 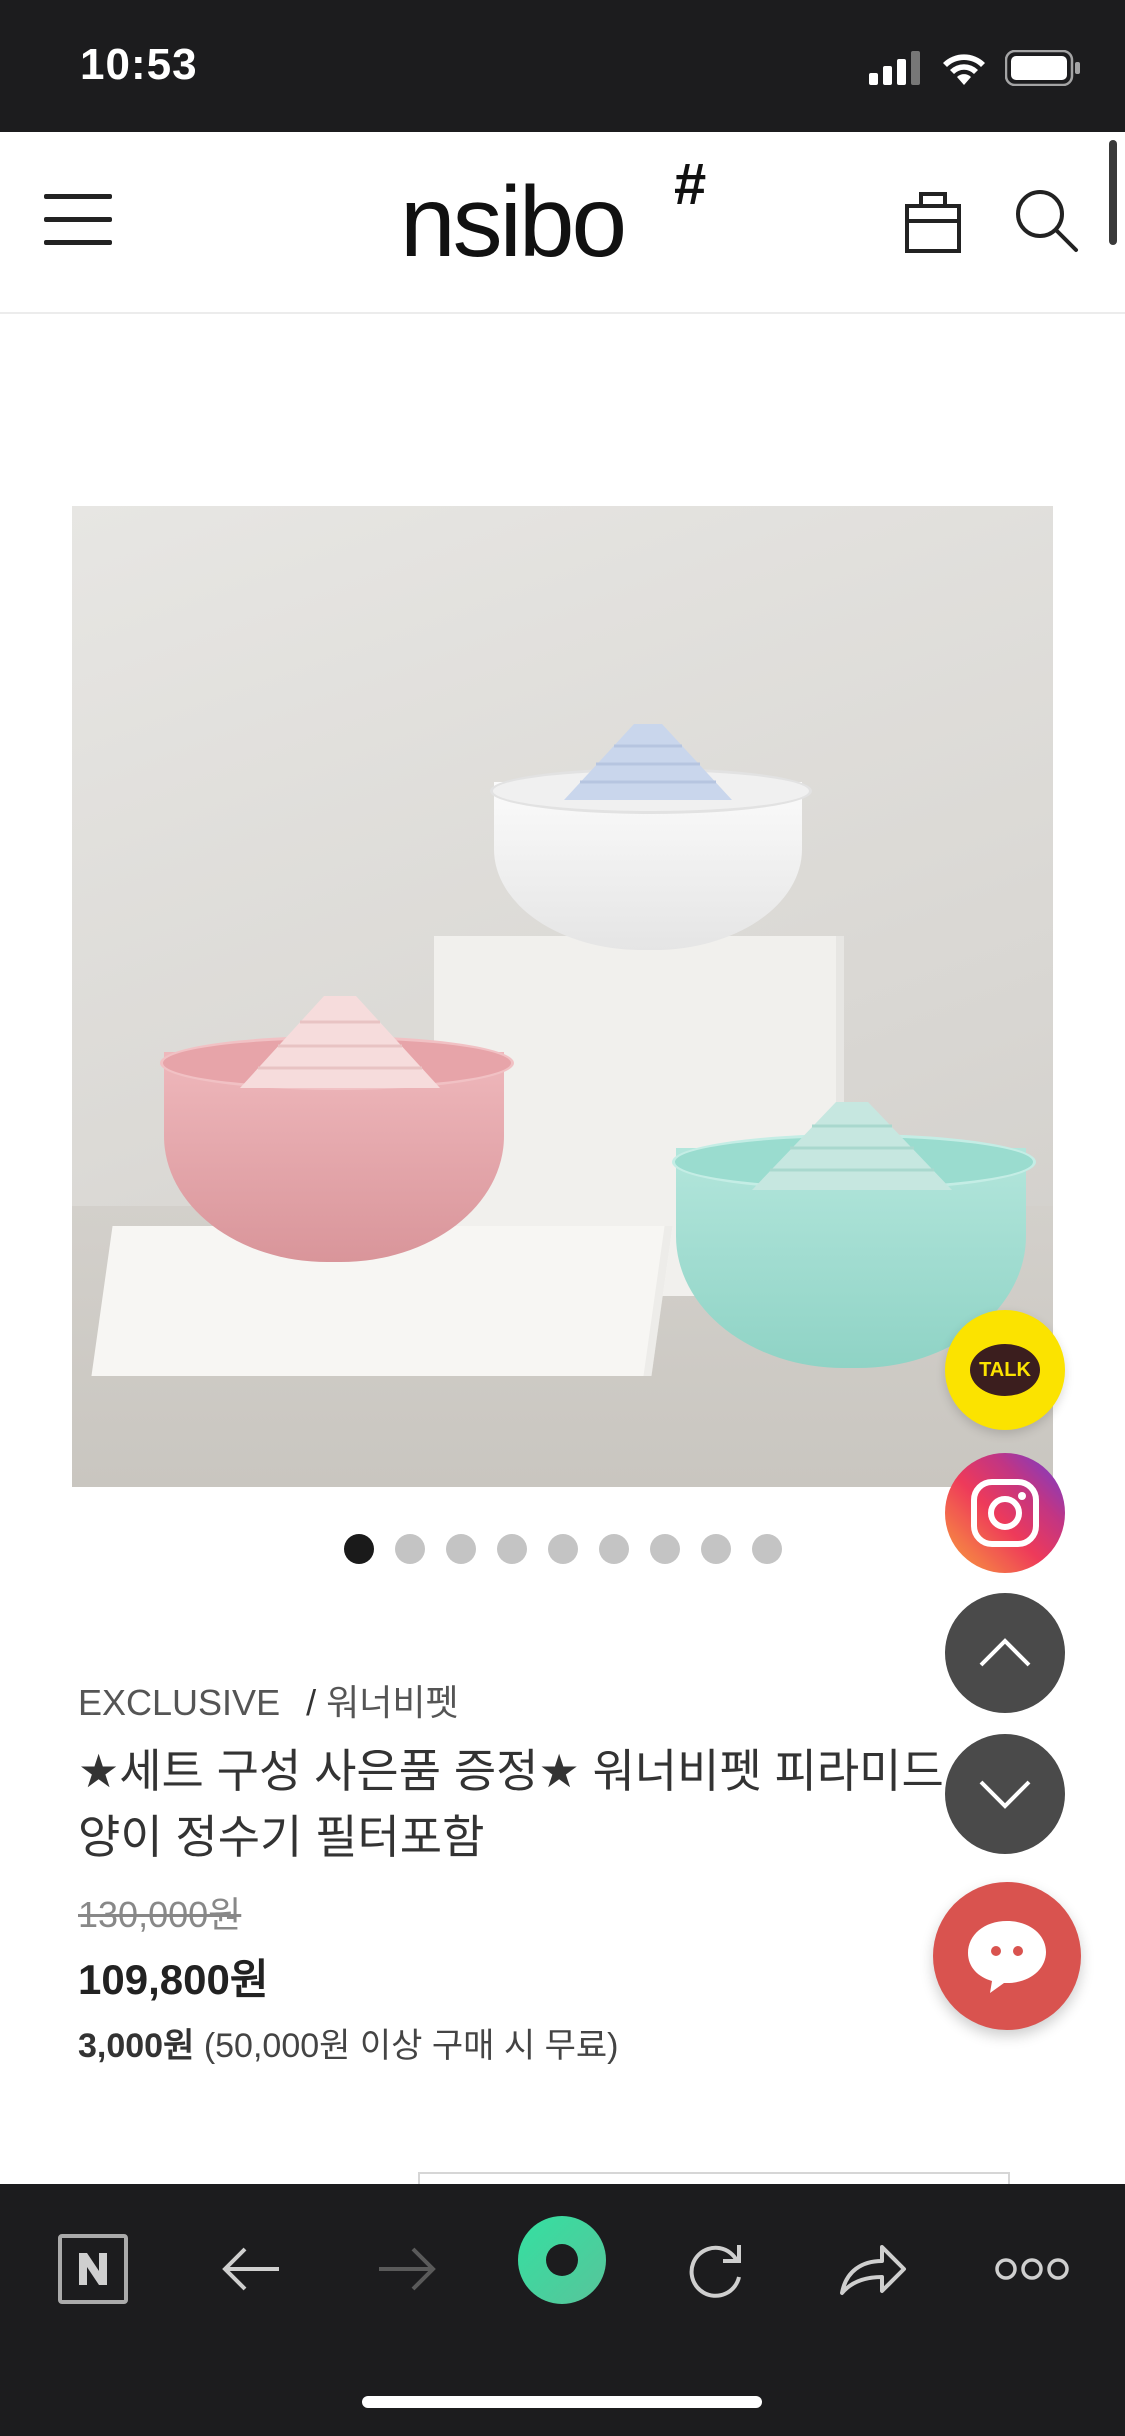 What do you see at coordinates (964, 69) in the screenshot?
I see `wifi-icon` at bounding box center [964, 69].